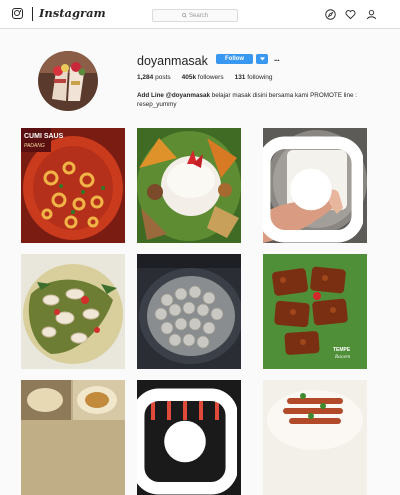  What do you see at coordinates (330, 14) in the screenshot?
I see `explore-compass-icon` at bounding box center [330, 14].